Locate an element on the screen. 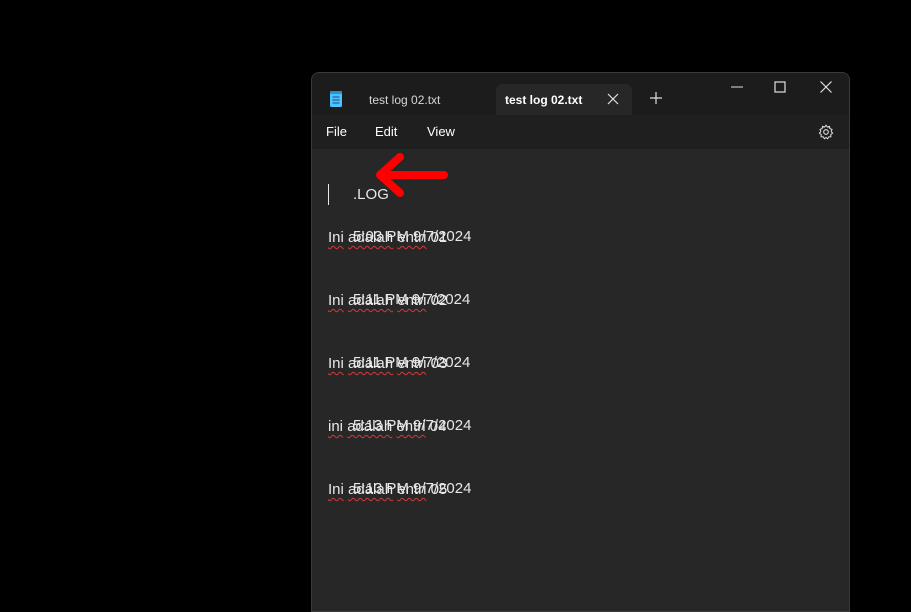 Image resolution: width=911 pixels, height=612 pixels. menu-bar: File Edit View is located at coordinates (580, 132).